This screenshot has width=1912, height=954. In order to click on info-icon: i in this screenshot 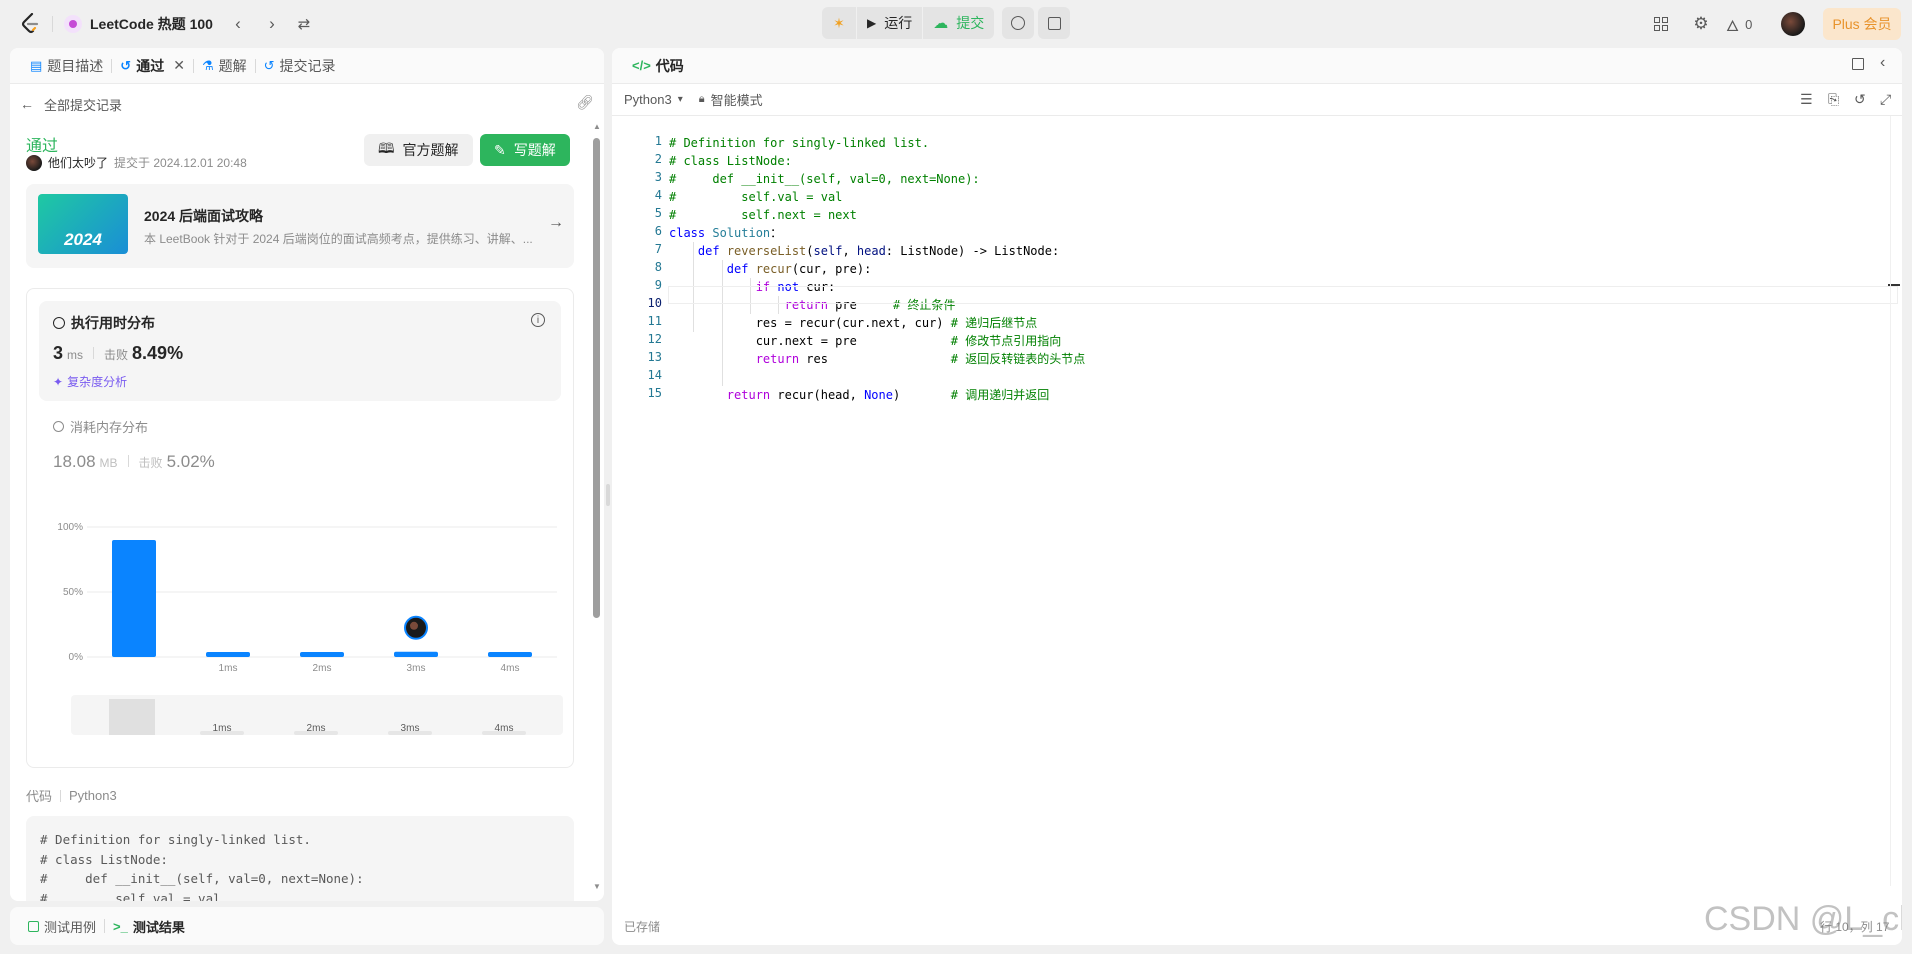, I will do `click(538, 320)`.